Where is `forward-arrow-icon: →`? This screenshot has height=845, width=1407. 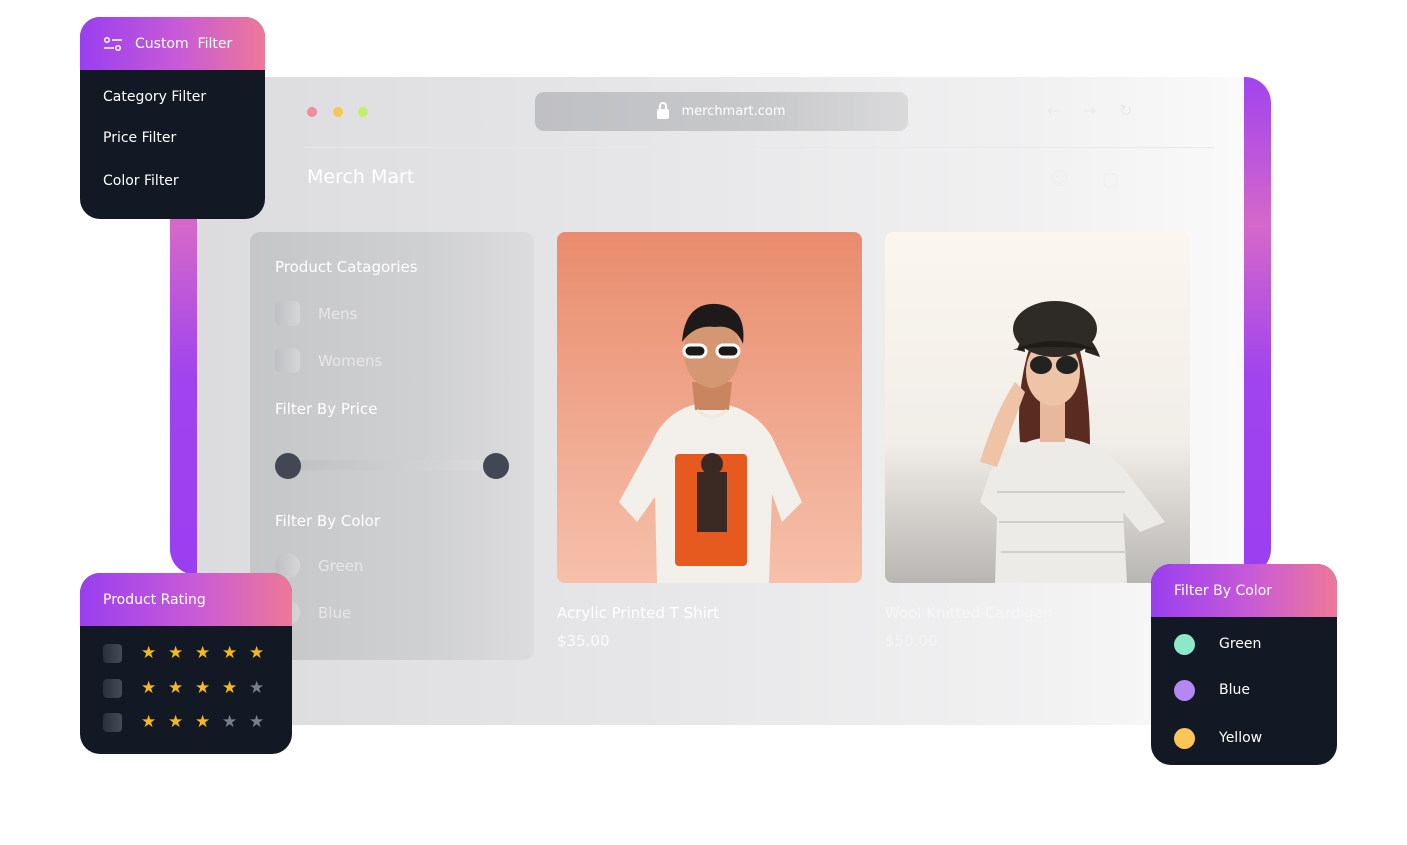 forward-arrow-icon: → is located at coordinates (1089, 110).